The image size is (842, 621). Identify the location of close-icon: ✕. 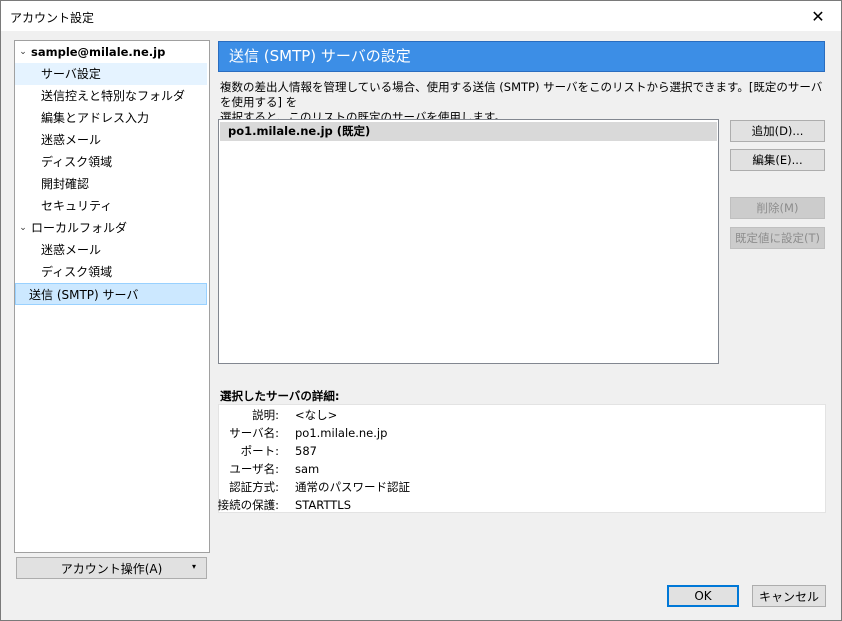
(818, 16).